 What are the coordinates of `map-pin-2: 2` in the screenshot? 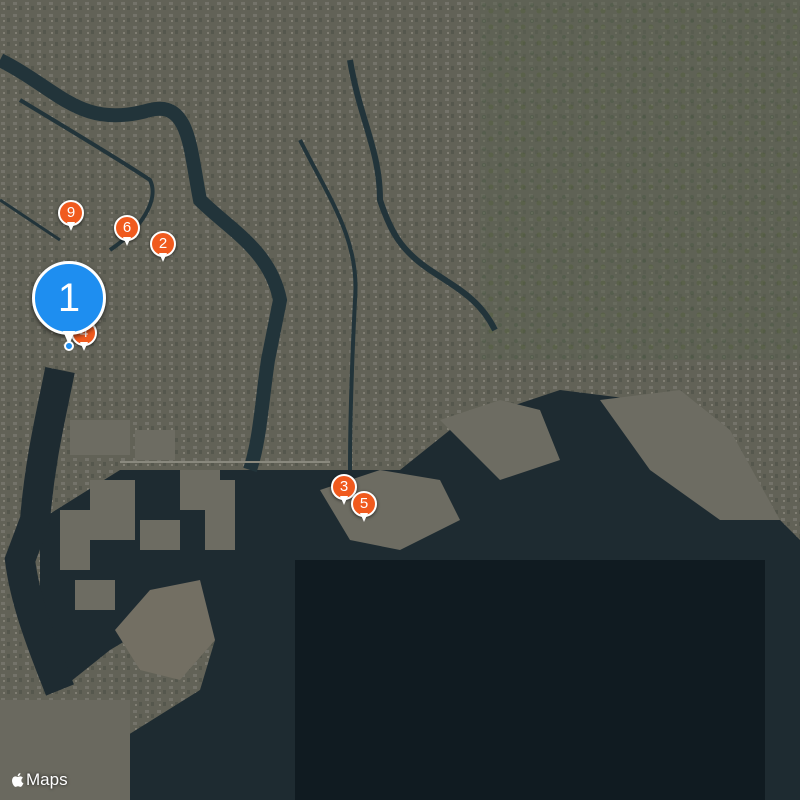 It's located at (163, 247).